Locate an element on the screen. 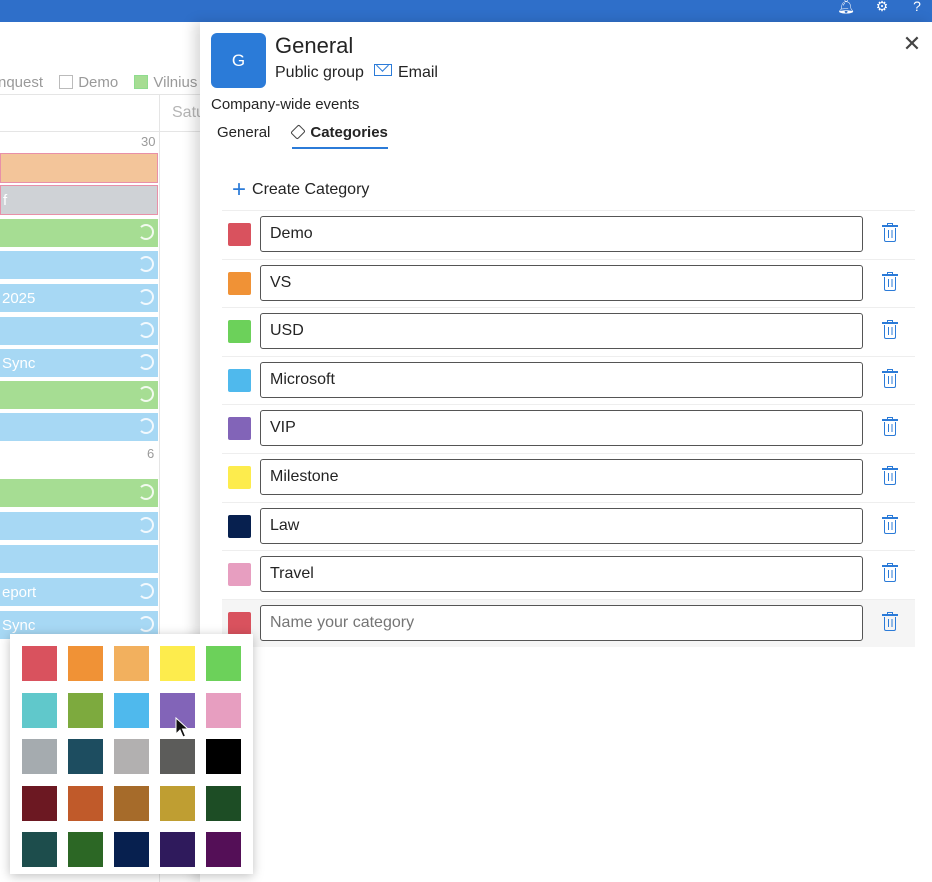 The image size is (932, 882). email-link: Email is located at coordinates (418, 72).